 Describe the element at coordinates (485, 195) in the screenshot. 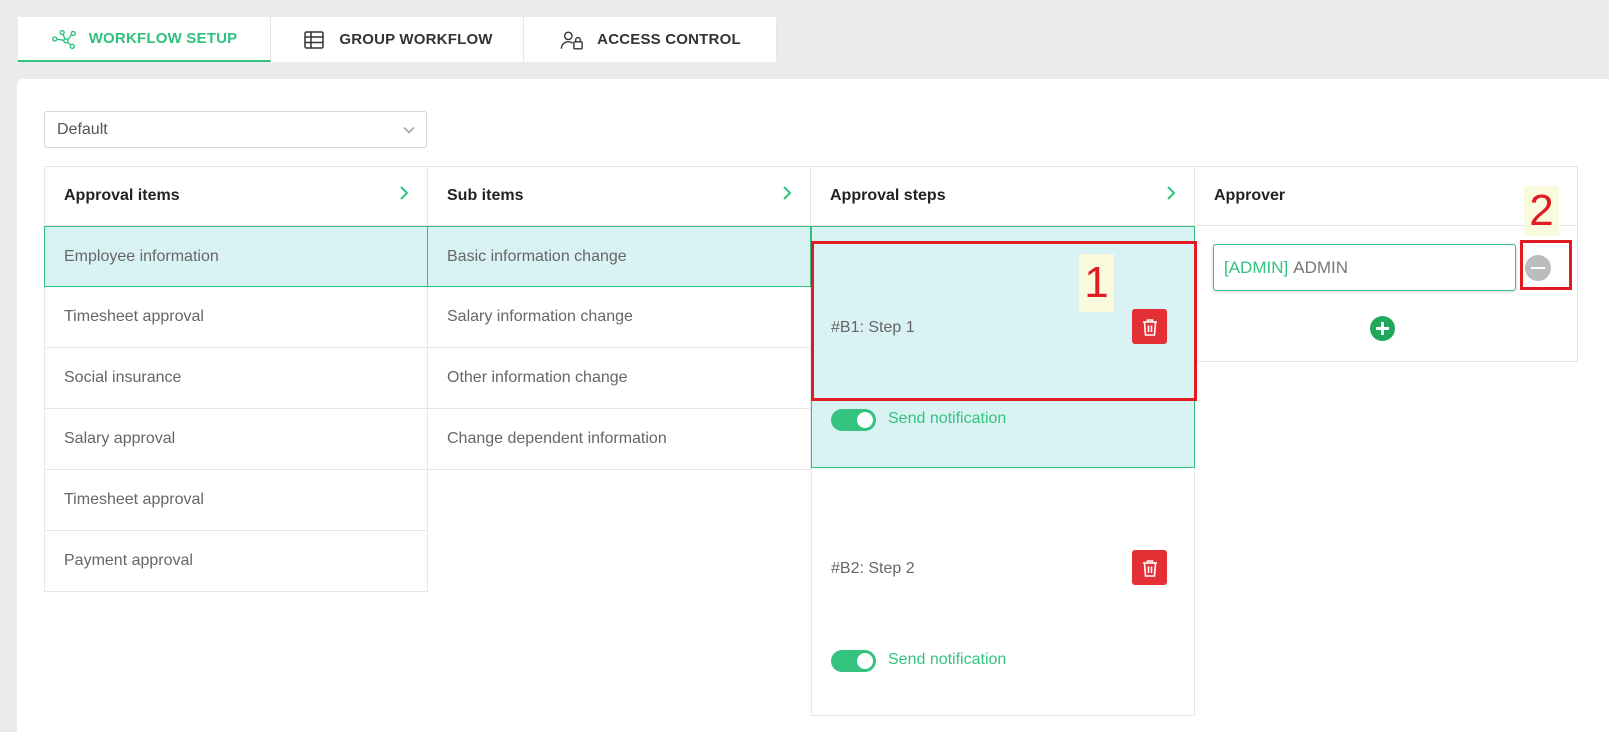

I see `column-title: Sub items` at that location.